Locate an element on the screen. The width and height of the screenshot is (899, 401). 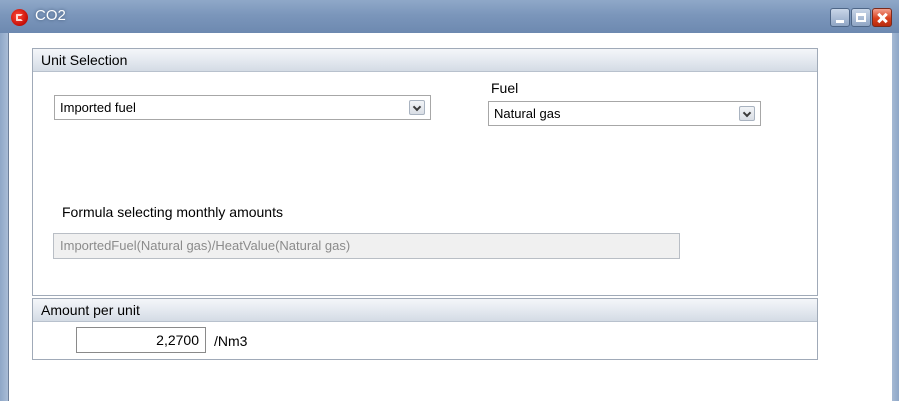
amount-per-unit-header: Amount per unit is located at coordinates (425, 310).